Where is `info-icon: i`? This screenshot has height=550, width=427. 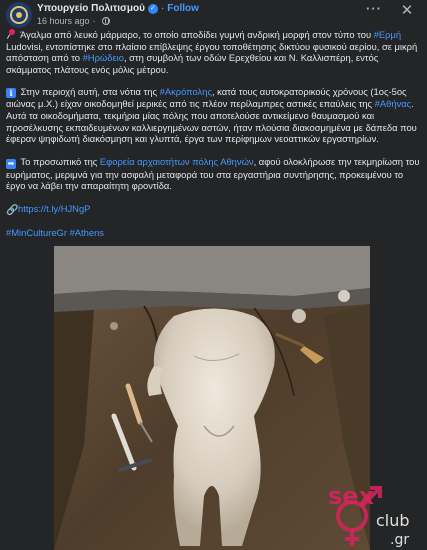
info-icon: i is located at coordinates (11, 93).